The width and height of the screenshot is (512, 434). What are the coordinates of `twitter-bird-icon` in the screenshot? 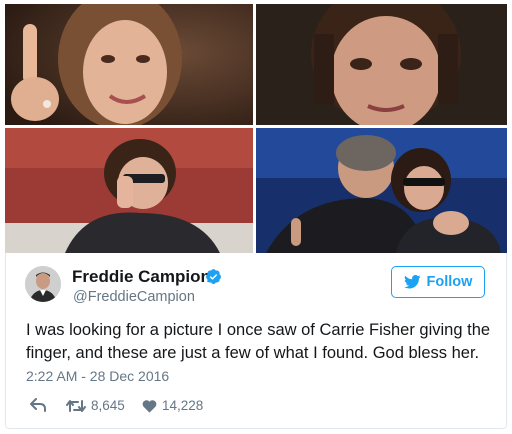 It's located at (412, 282).